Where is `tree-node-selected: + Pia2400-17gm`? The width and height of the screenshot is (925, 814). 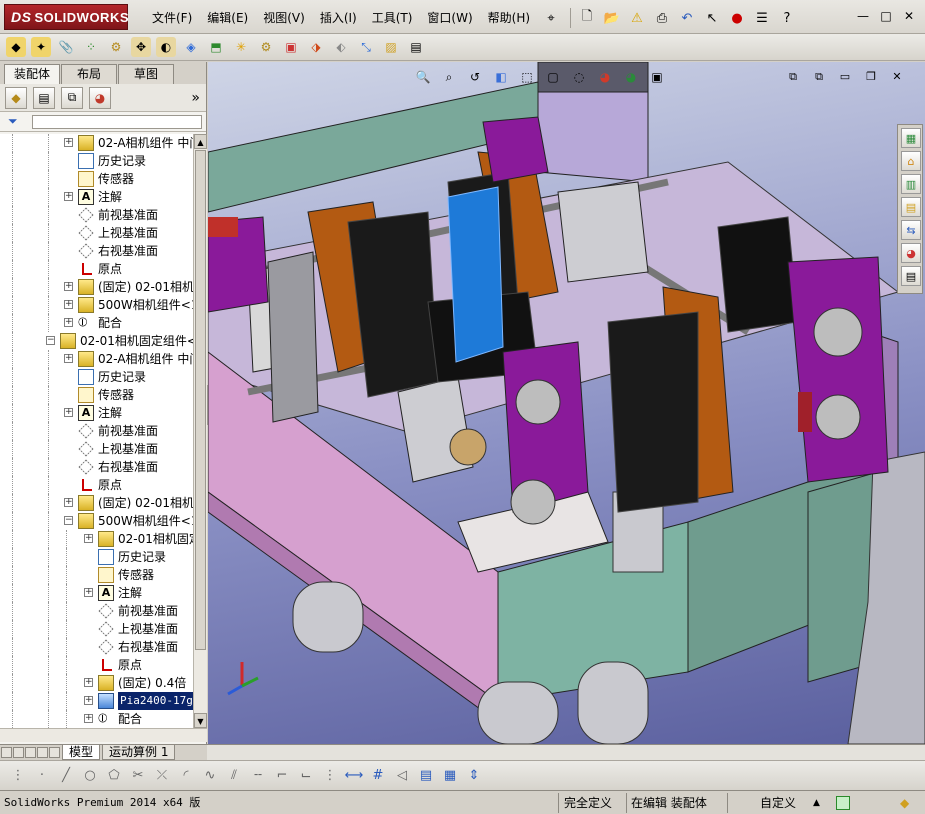 tree-node-selected: + Pia2400-17gm is located at coordinates (96, 701).